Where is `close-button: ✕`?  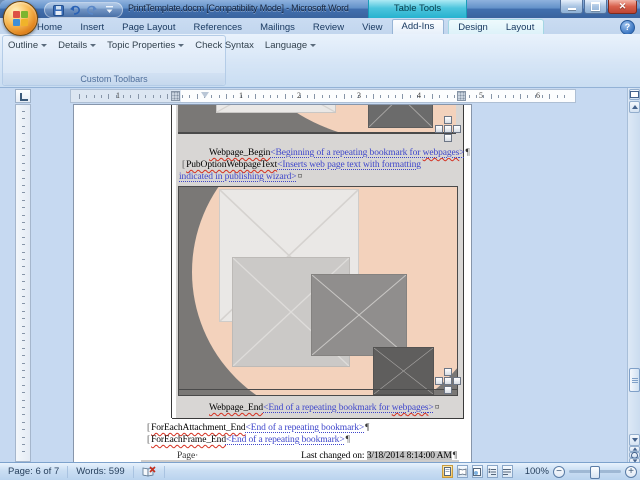 close-button: ✕ is located at coordinates (622, 7).